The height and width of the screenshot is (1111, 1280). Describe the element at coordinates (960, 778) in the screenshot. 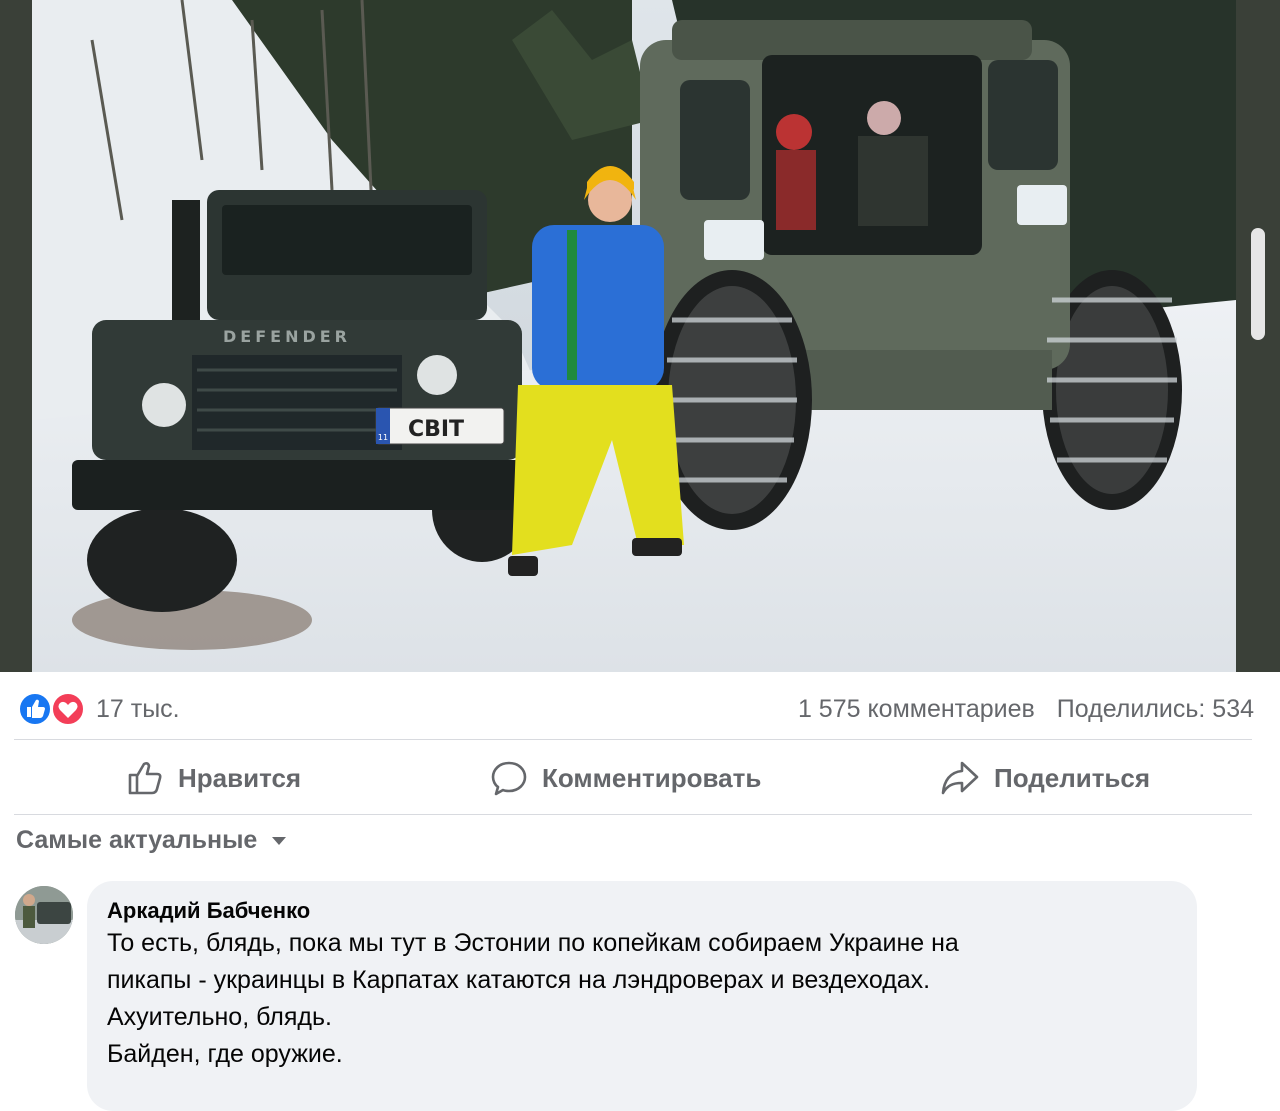

I see `share-arrow-icon` at that location.